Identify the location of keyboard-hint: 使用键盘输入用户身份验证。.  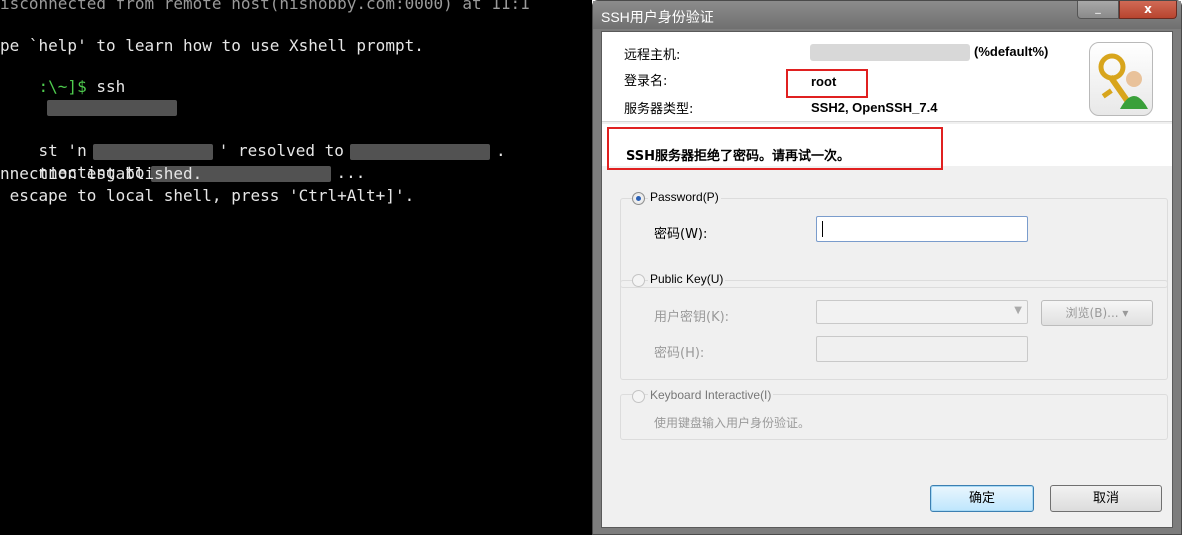
(732, 423).